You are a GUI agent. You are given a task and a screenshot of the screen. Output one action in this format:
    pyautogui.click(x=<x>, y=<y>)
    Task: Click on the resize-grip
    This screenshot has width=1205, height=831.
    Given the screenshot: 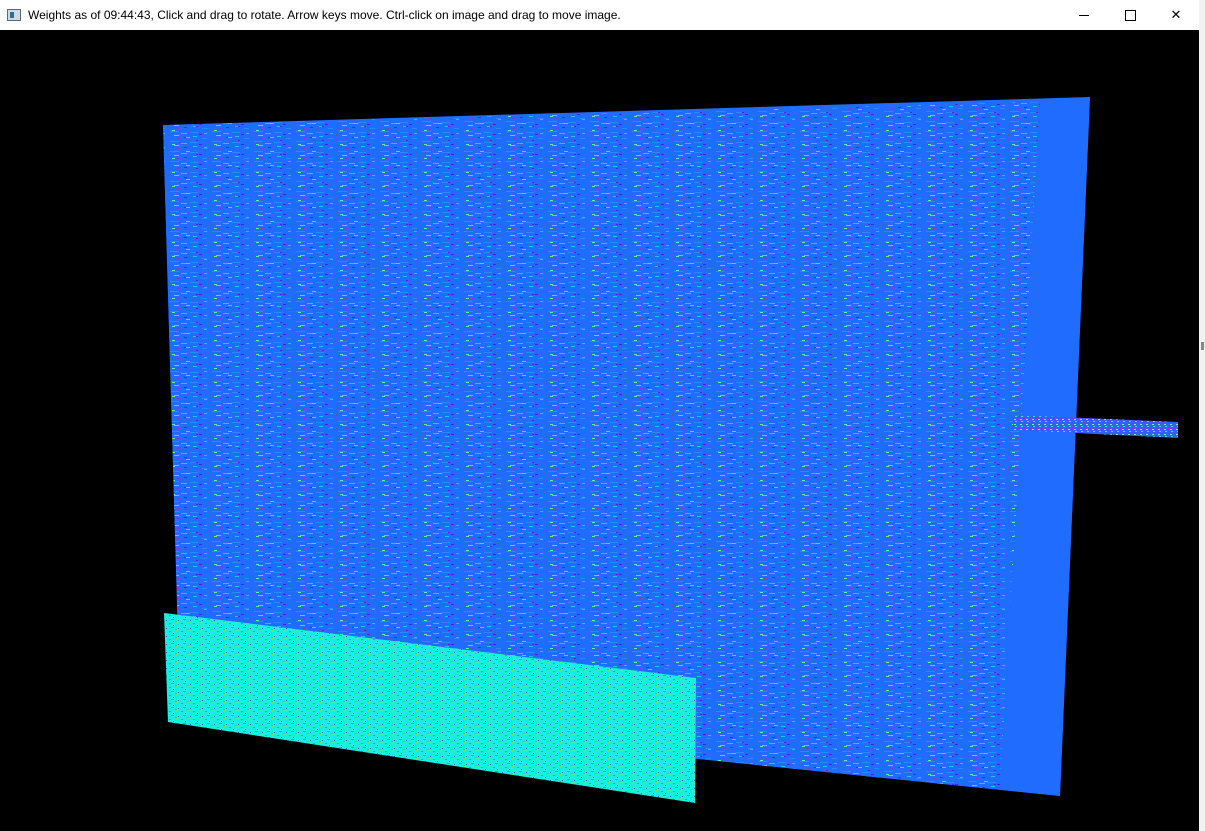 What is the action you would take?
    pyautogui.click(x=1202, y=346)
    